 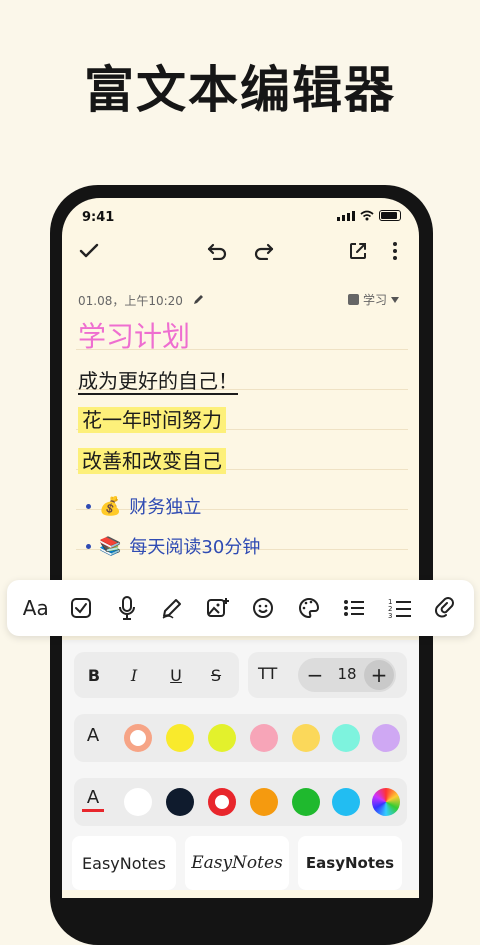 I want to click on highlight-swatch-selected, so click(x=138, y=738).